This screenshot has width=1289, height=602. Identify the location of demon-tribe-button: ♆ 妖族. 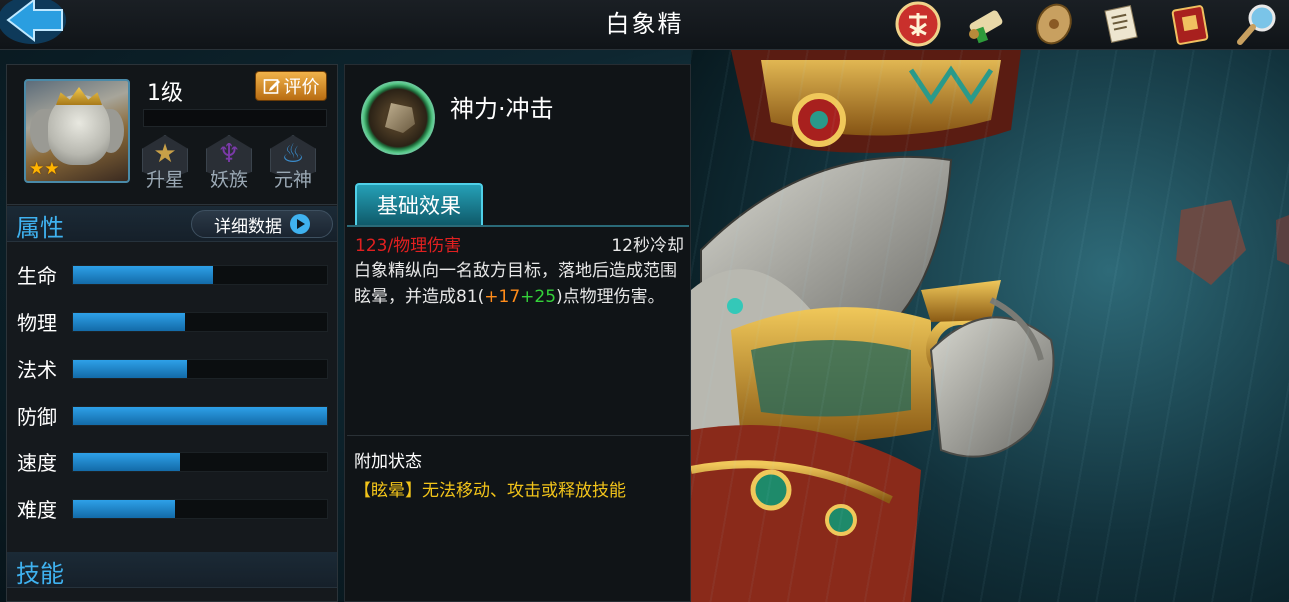
(229, 162).